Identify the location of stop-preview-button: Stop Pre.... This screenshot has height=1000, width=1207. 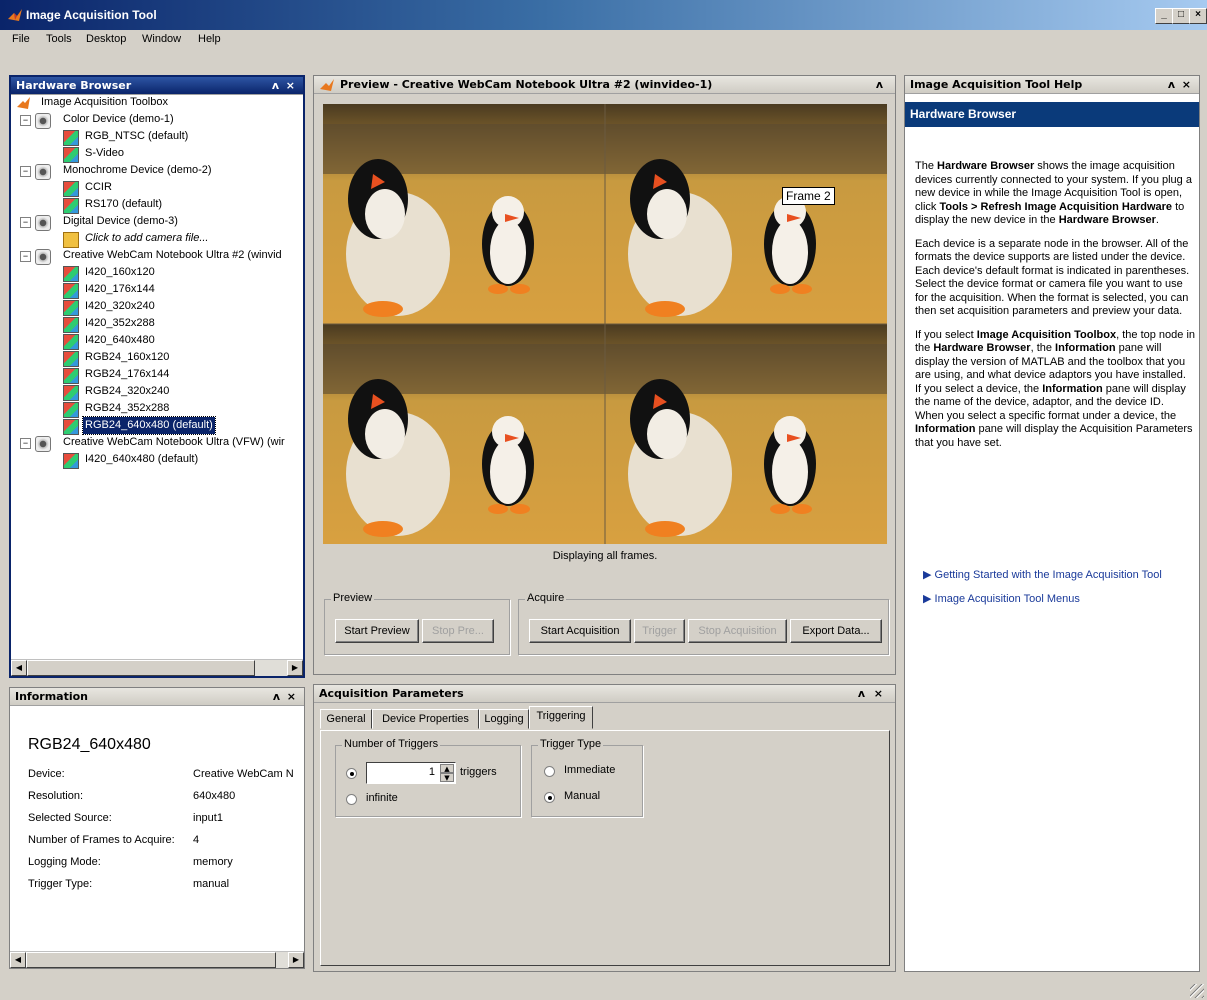
(458, 631).